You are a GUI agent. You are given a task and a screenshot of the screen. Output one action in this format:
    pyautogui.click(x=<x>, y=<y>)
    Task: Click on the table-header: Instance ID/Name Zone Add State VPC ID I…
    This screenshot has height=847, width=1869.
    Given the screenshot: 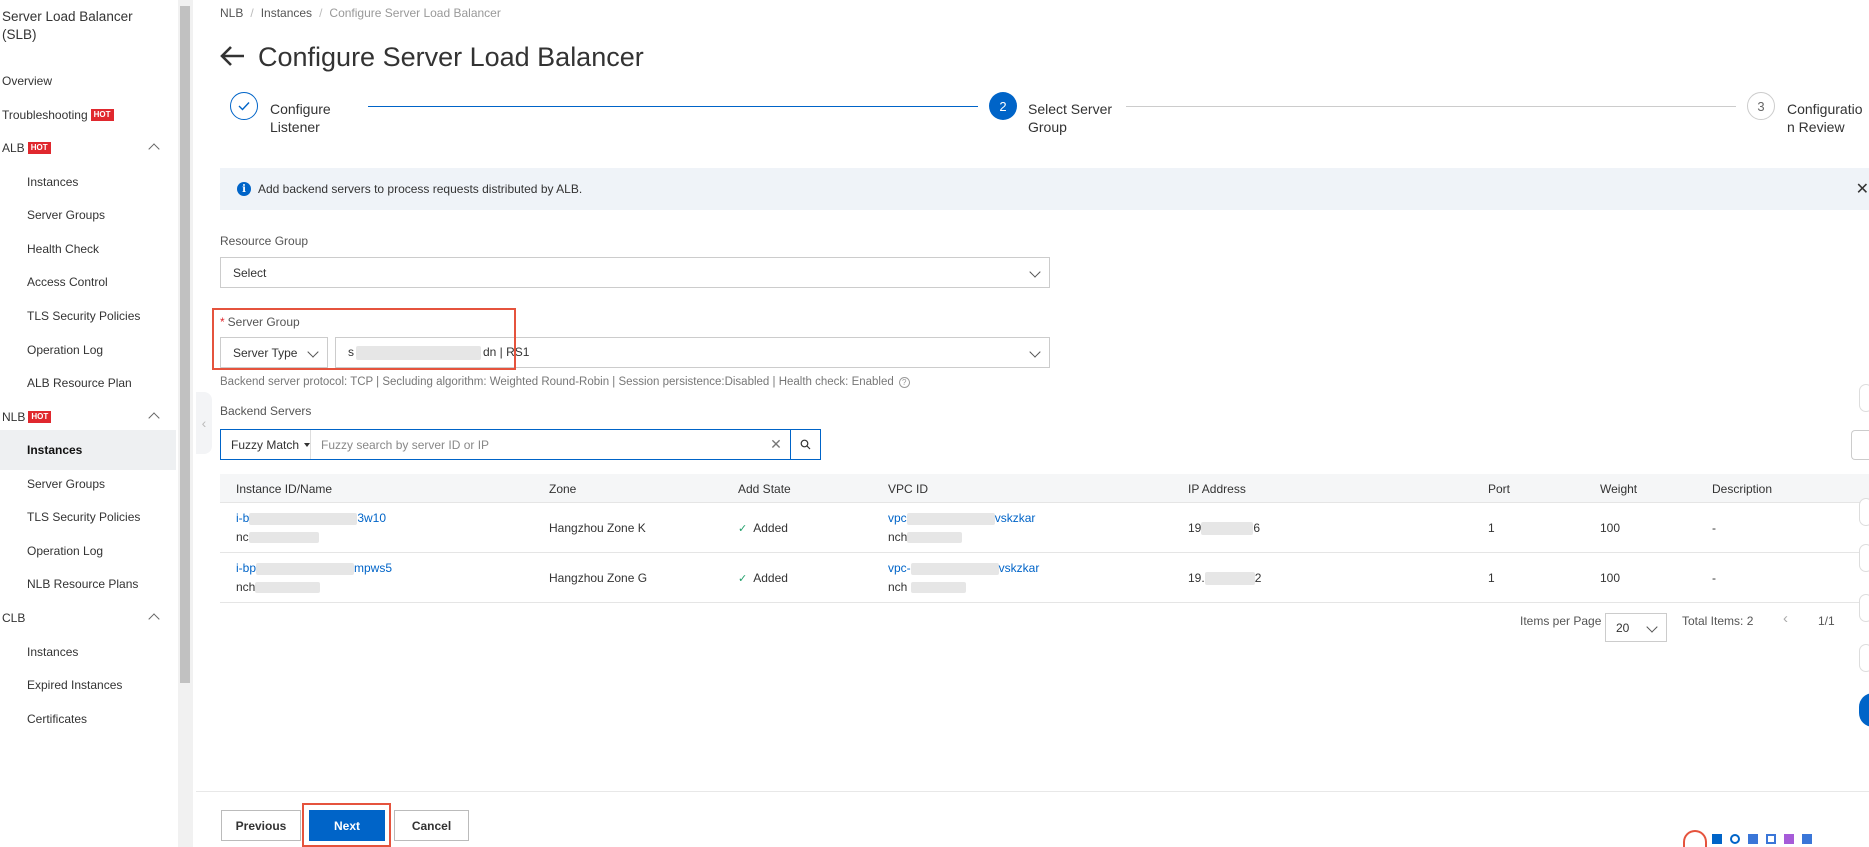 What is the action you would take?
    pyautogui.click(x=1044, y=488)
    